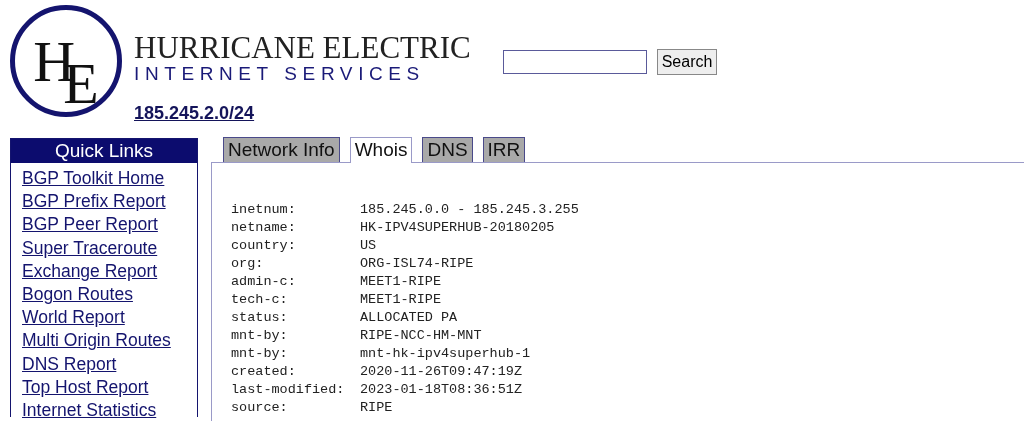 Image resolution: width=1024 pixels, height=424 pixels. I want to click on quick-link: Internet Statistics, so click(89, 410).